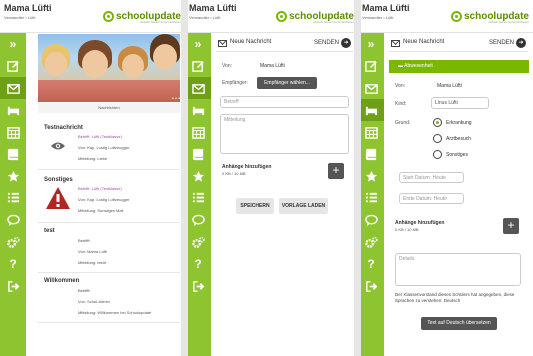  I want to click on message-title: Willkommen, so click(62, 281).